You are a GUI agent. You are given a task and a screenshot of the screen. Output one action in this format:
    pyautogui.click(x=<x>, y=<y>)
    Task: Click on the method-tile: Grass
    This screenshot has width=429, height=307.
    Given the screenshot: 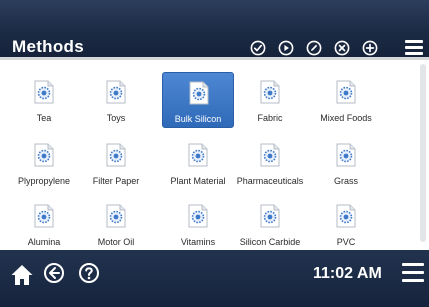 What is the action you would take?
    pyautogui.click(x=346, y=163)
    